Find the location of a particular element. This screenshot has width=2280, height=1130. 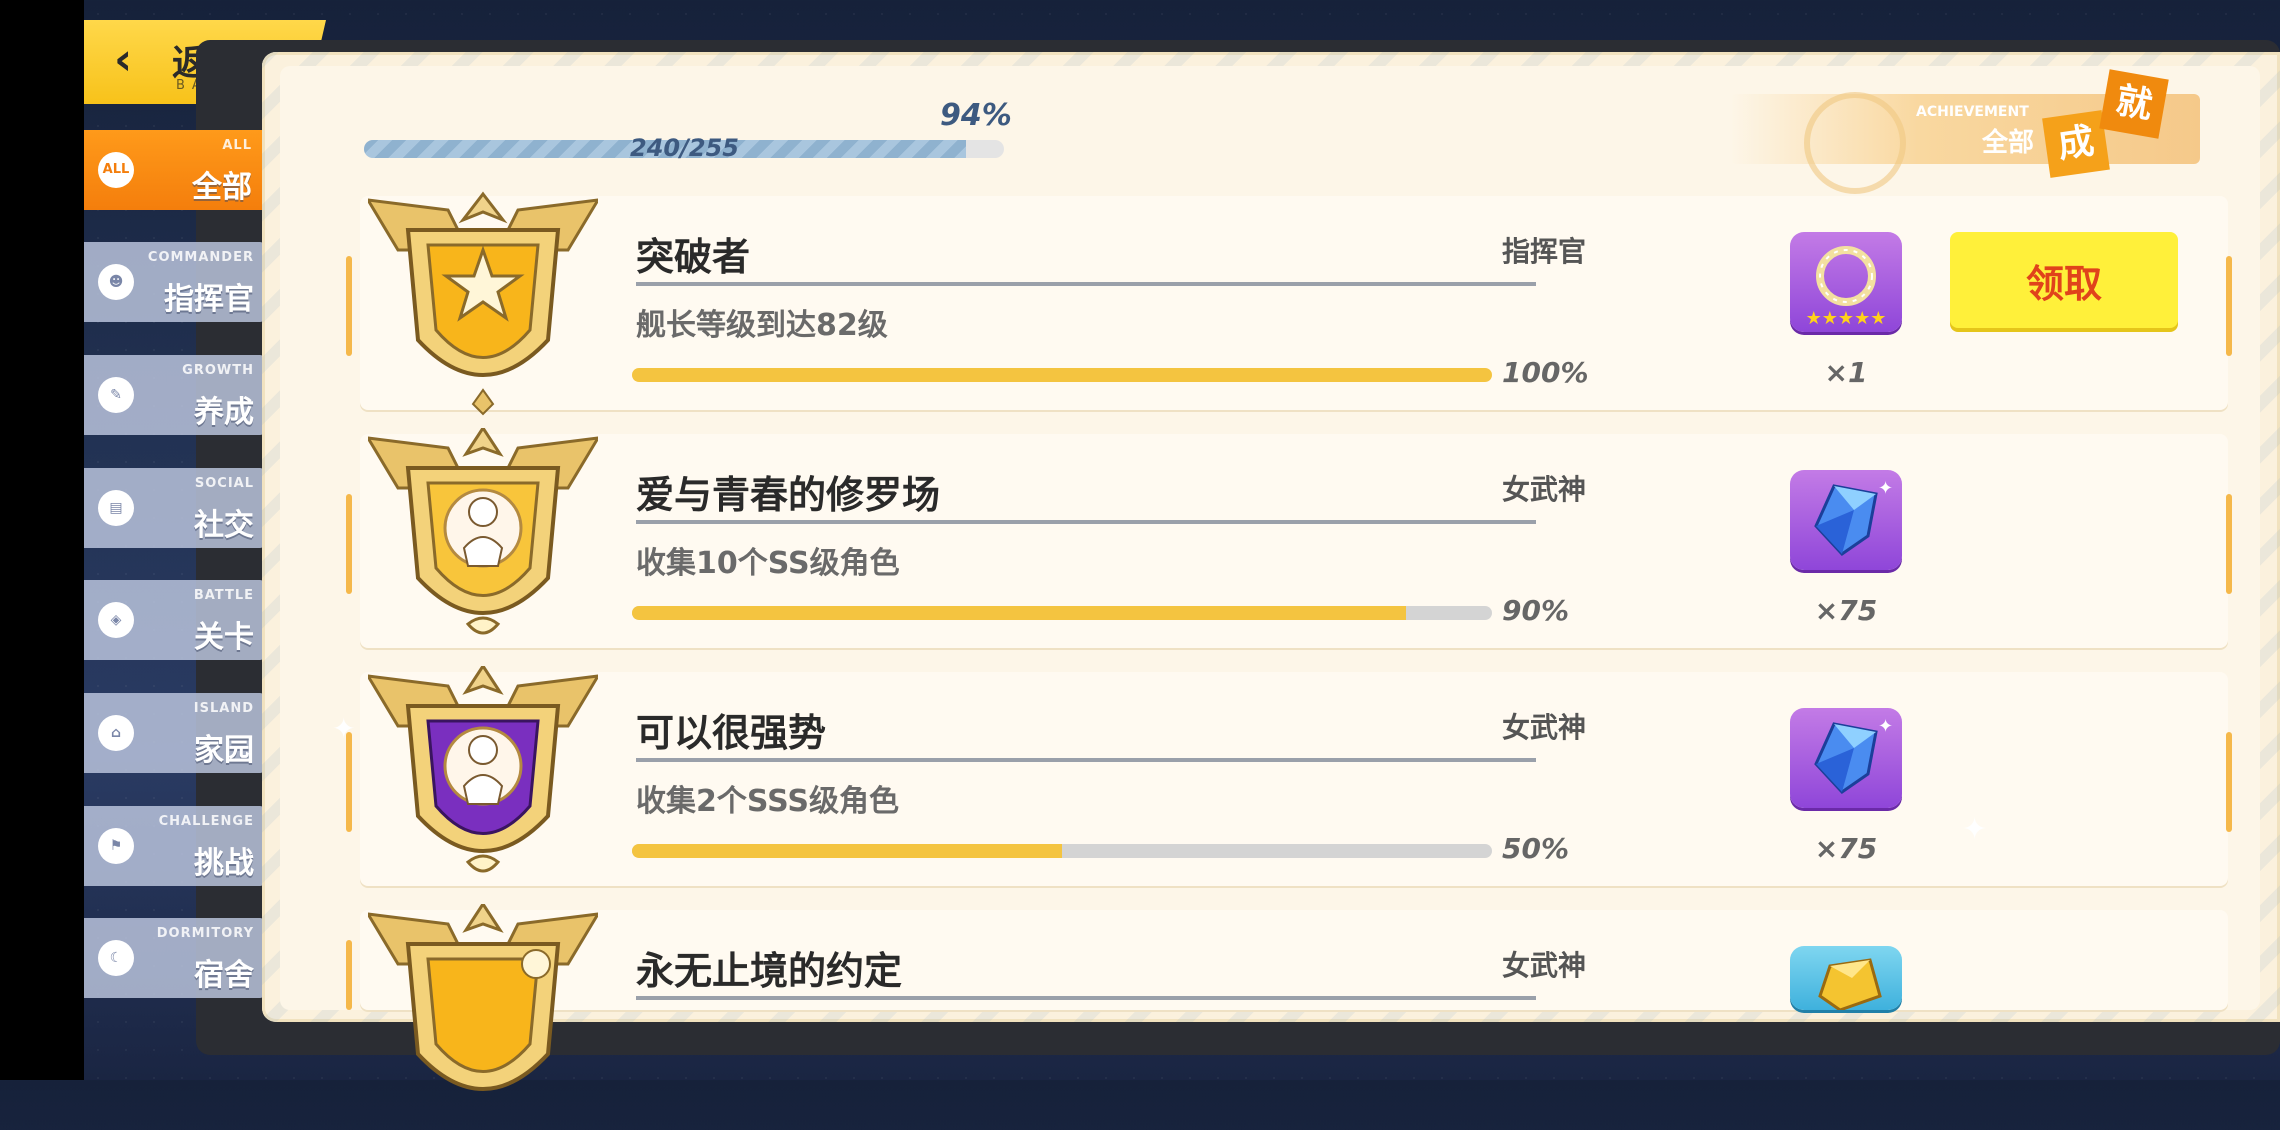

gold-star-medal-icon is located at coordinates (483, 303).